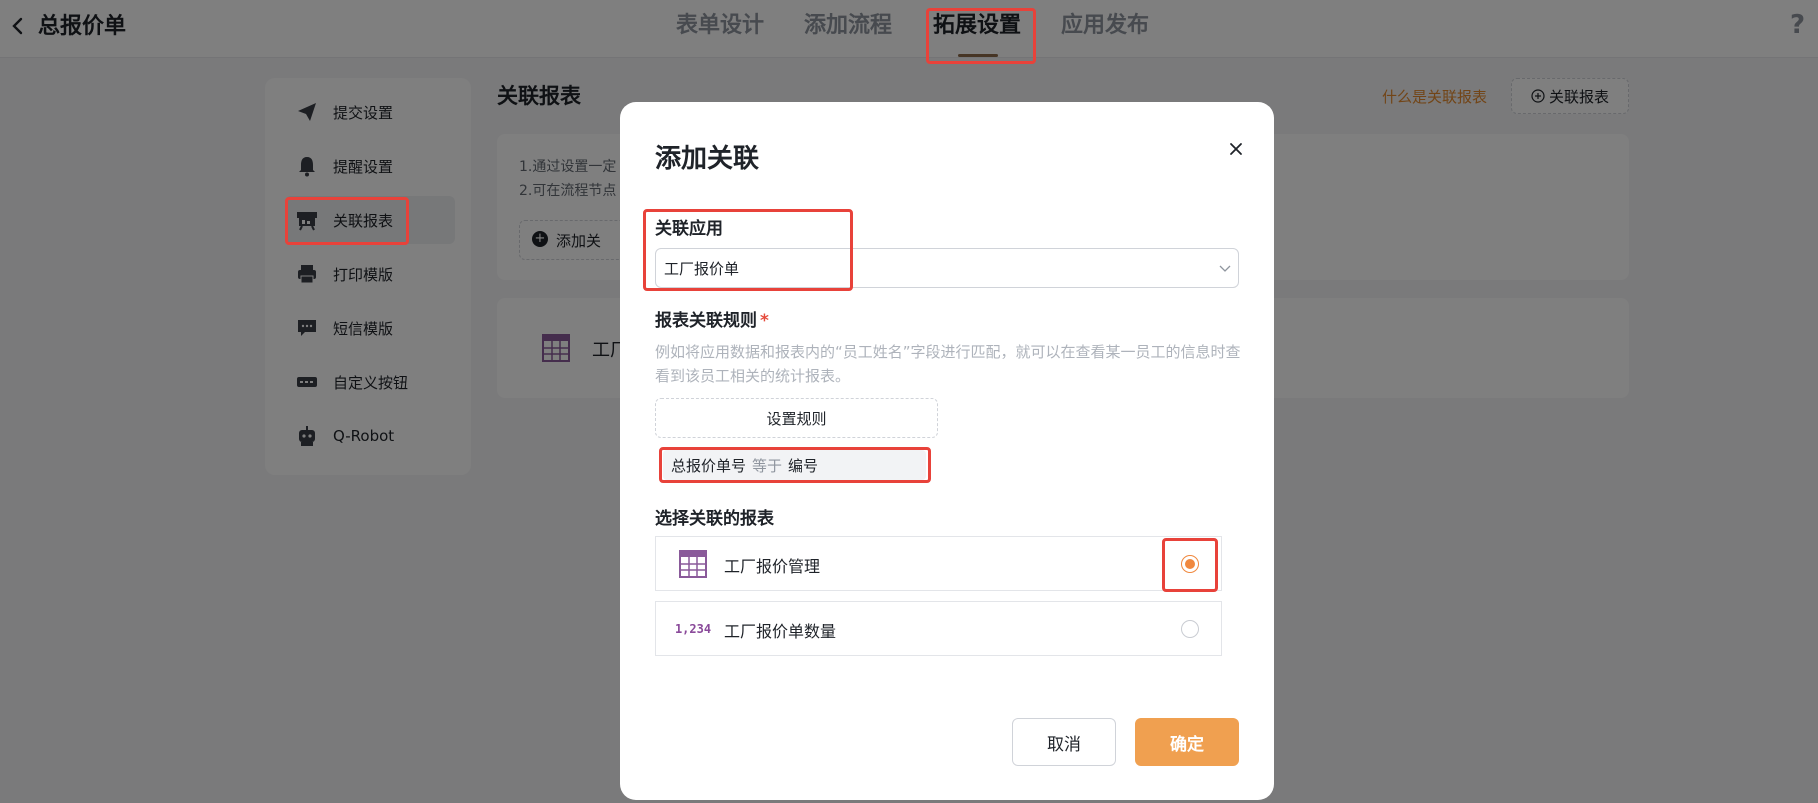 This screenshot has height=803, width=1818. What do you see at coordinates (707, 159) in the screenshot?
I see `dialog-title: 添加关联` at bounding box center [707, 159].